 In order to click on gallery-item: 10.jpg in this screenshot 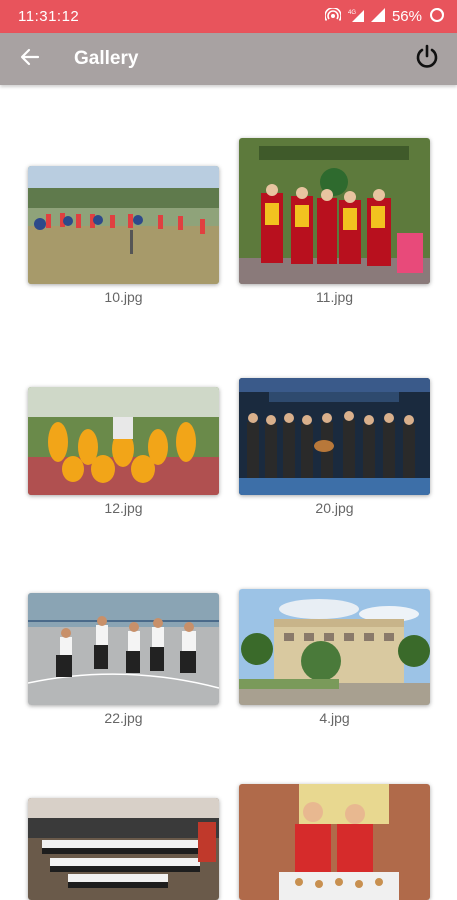, I will do `click(123, 236)`.